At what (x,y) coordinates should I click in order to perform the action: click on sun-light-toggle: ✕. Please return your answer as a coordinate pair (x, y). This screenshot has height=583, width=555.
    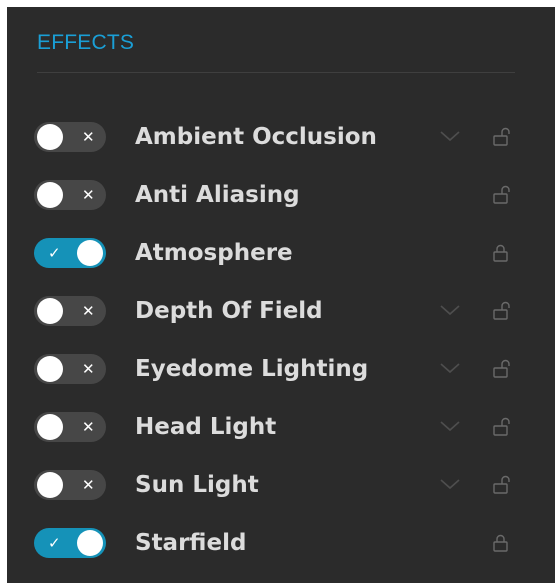
    Looking at the image, I should click on (70, 485).